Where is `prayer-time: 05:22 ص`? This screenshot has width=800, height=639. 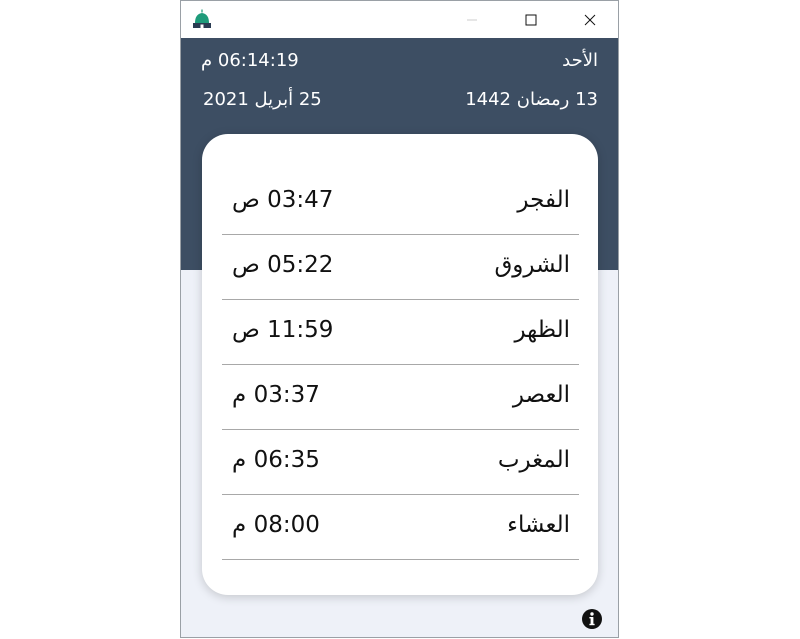 prayer-time: 05:22 ص is located at coordinates (283, 265).